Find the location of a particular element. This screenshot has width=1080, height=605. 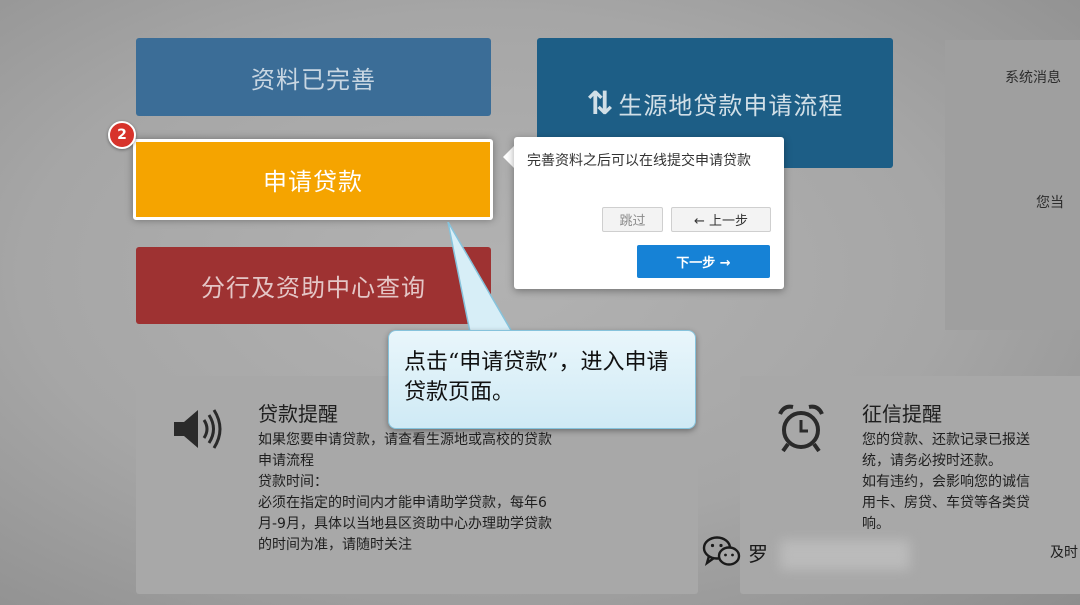

loan-reminder-line: 月-9月，具体以当地县区资助中心办理助学贷款 is located at coordinates (405, 524).